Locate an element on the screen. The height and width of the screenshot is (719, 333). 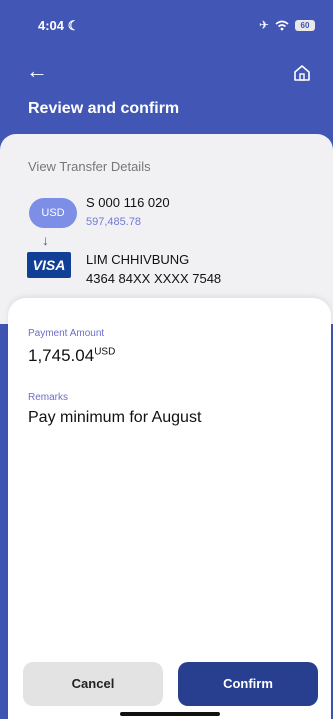
status-icons: ✈ 60 is located at coordinates (287, 25).